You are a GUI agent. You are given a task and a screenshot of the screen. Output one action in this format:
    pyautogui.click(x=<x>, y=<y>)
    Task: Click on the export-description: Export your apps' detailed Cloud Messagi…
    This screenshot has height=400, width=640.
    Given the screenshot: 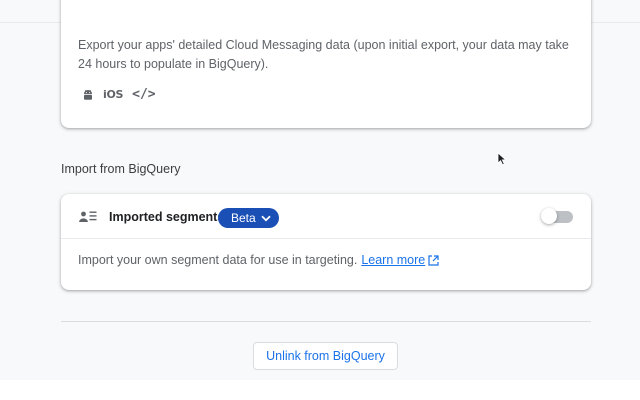 What is the action you would take?
    pyautogui.click(x=323, y=54)
    